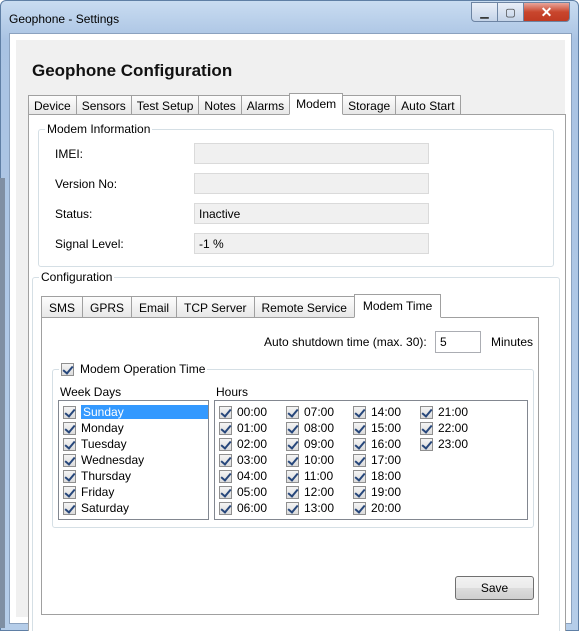  What do you see at coordinates (289, 17) in the screenshot?
I see `title-bar: Geophone - Settings ▁ ▢ ✕` at bounding box center [289, 17].